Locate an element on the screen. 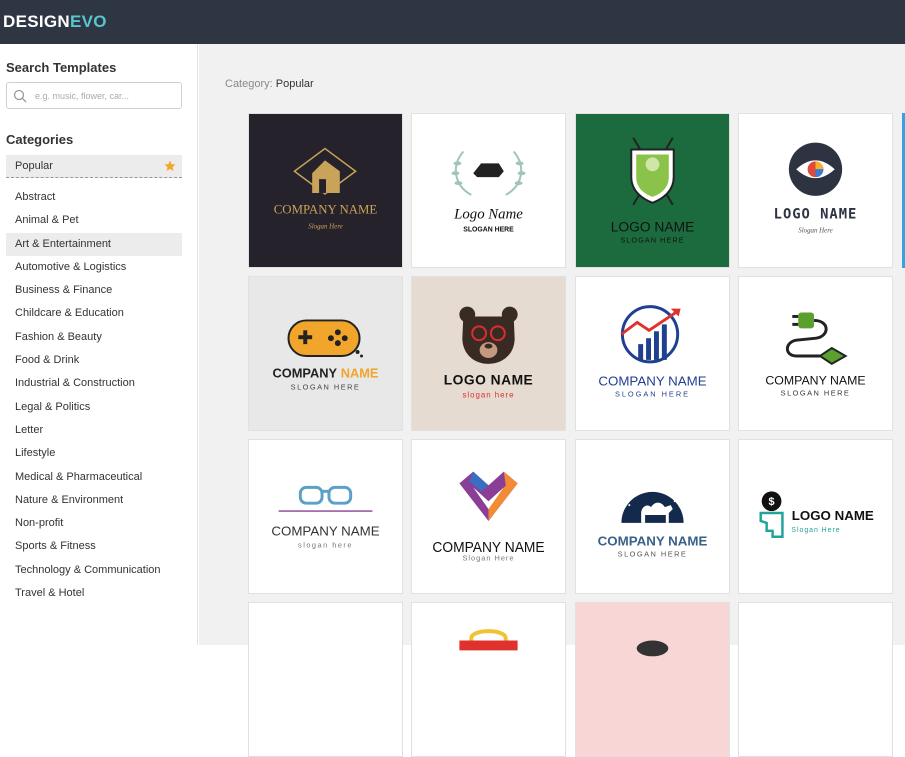  logo-preview-glasses: COMPANY NAME slogan here is located at coordinates (325, 516).